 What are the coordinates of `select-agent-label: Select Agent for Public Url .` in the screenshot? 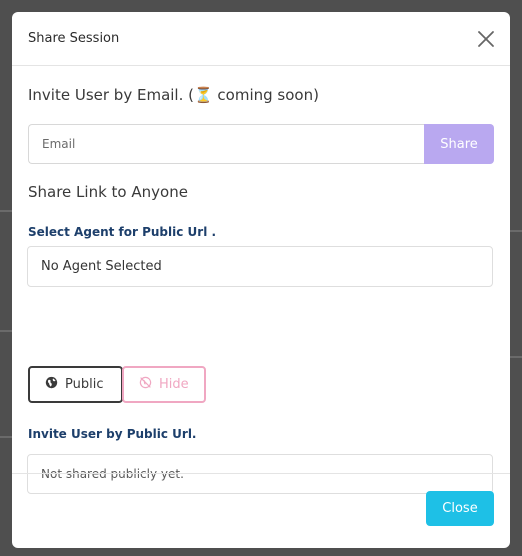 It's located at (122, 232).